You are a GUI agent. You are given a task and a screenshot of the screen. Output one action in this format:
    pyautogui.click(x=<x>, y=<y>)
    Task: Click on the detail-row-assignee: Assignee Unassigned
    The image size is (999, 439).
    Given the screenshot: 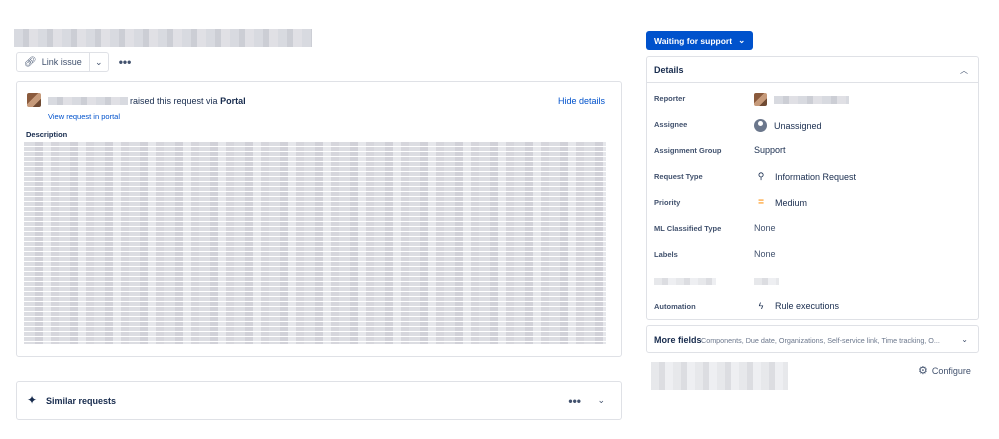 What is the action you would take?
    pyautogui.click(x=812, y=124)
    